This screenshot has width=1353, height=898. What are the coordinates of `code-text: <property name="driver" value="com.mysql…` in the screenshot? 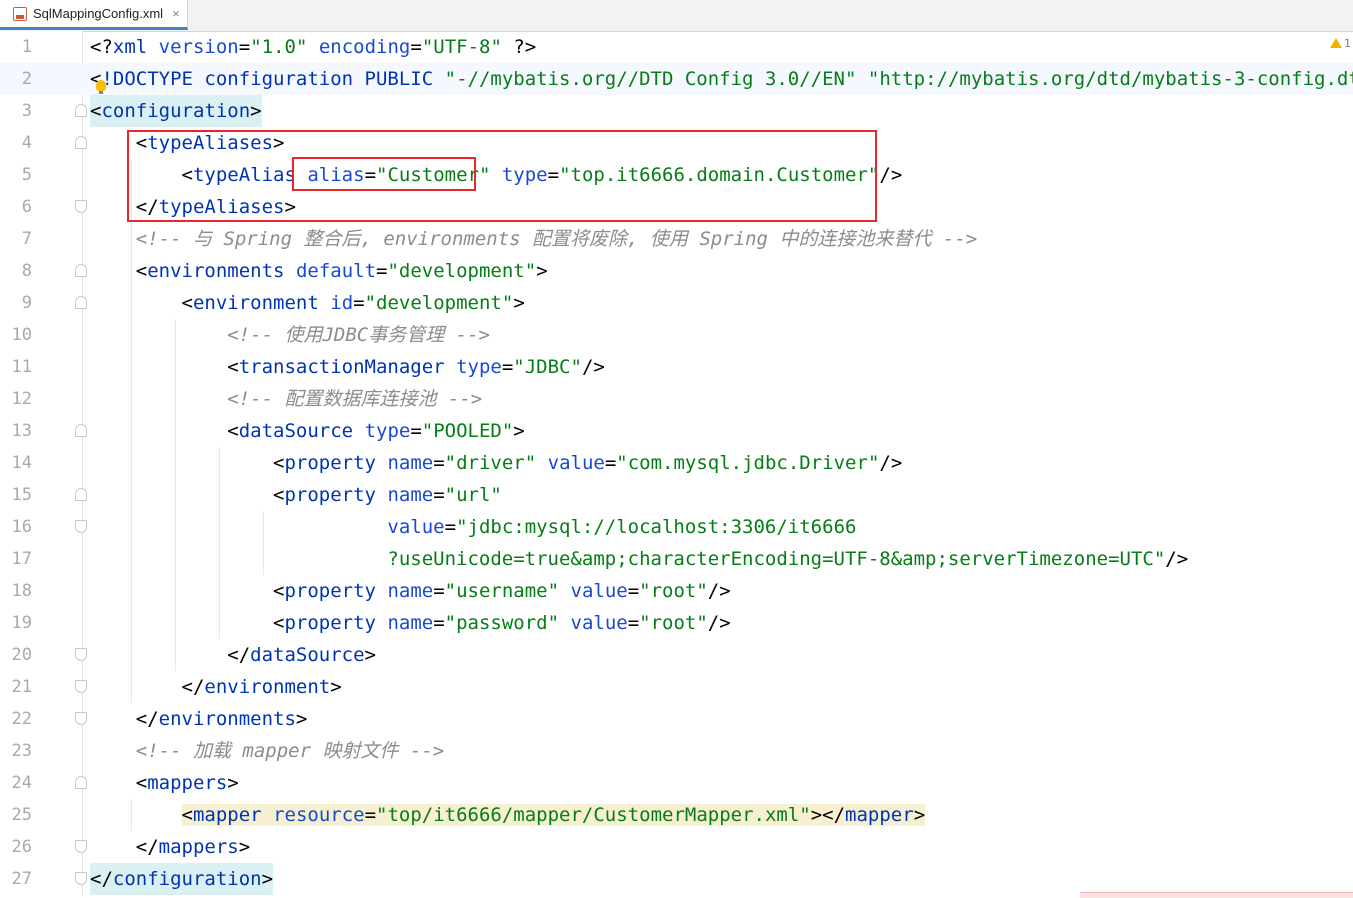 It's located at (496, 463).